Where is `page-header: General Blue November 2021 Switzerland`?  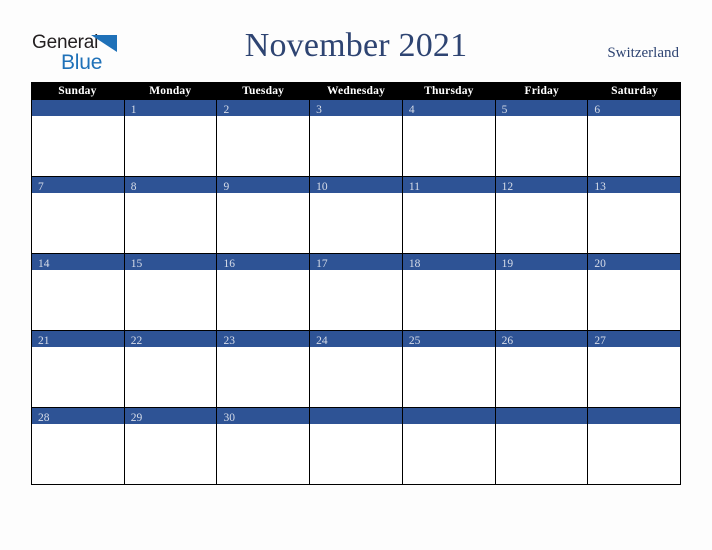
page-header: General Blue November 2021 Switzerland is located at coordinates (356, 41).